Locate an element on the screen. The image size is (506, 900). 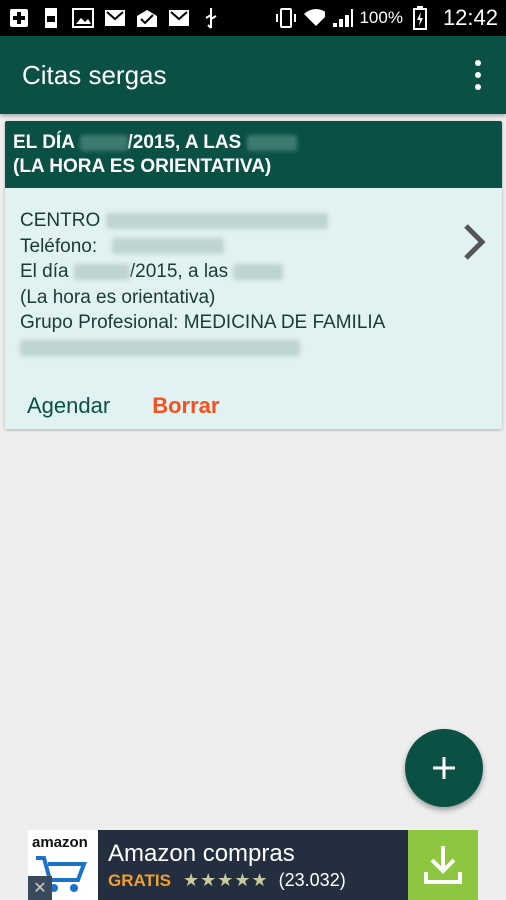
dia-line: El día /2015, a las is located at coordinates (253, 272).